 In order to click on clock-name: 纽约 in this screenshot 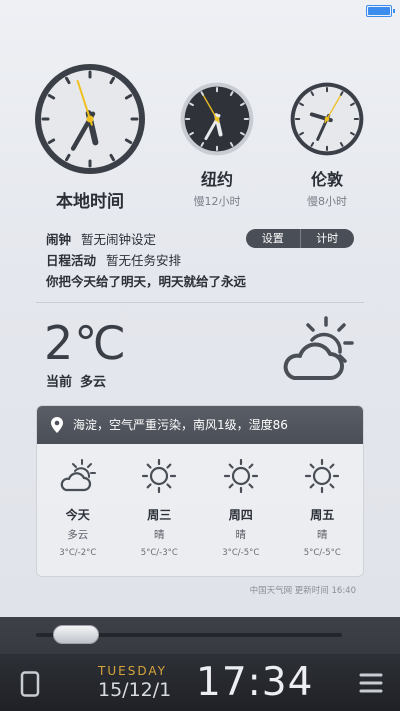, I will do `click(216, 179)`.